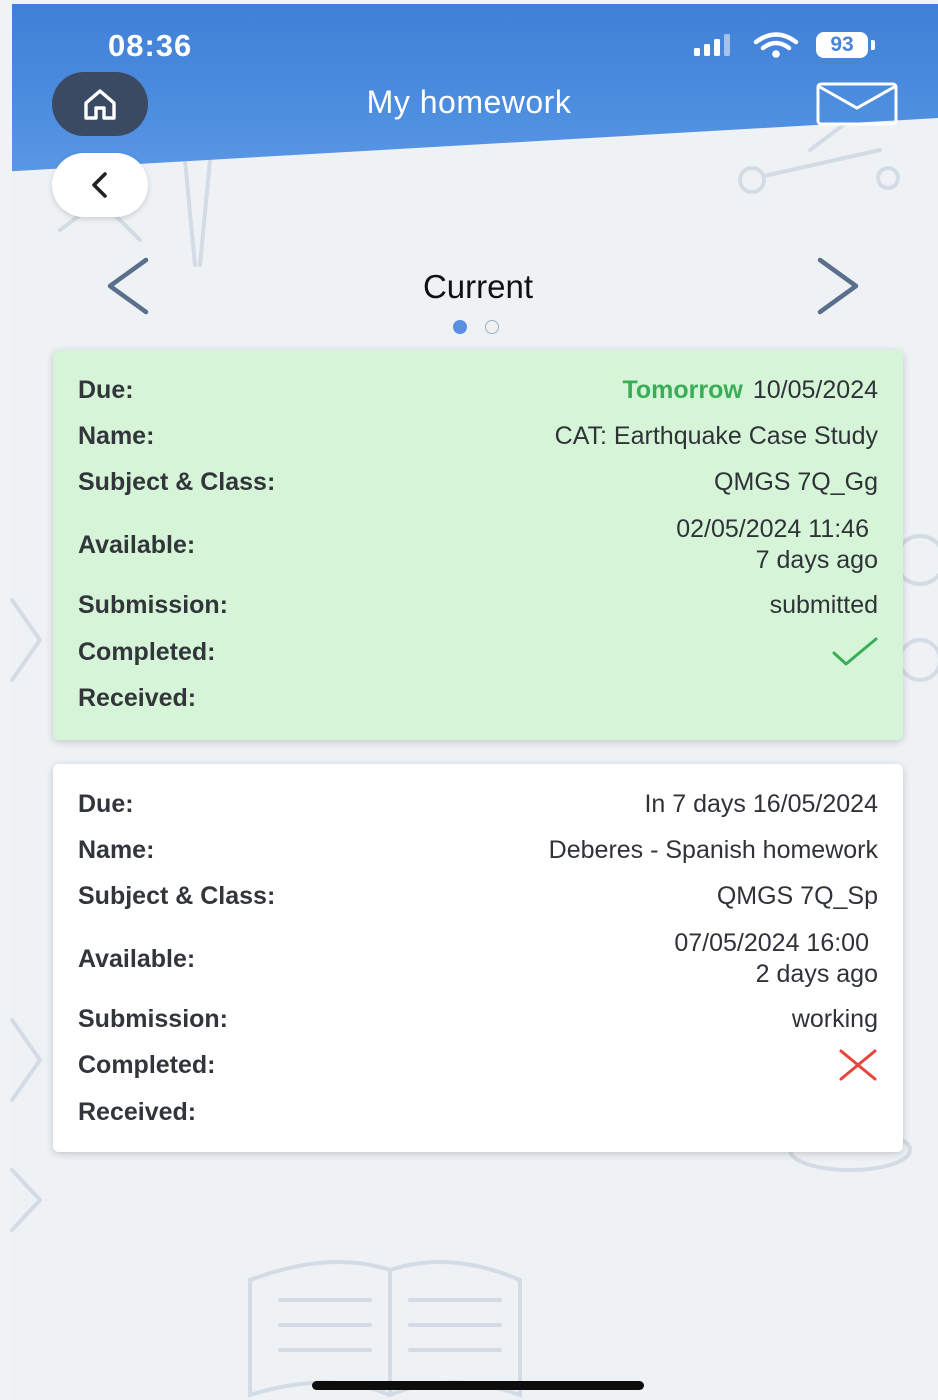 The height and width of the screenshot is (1400, 938). What do you see at coordinates (834, 1019) in the screenshot?
I see `submission-value: working` at bounding box center [834, 1019].